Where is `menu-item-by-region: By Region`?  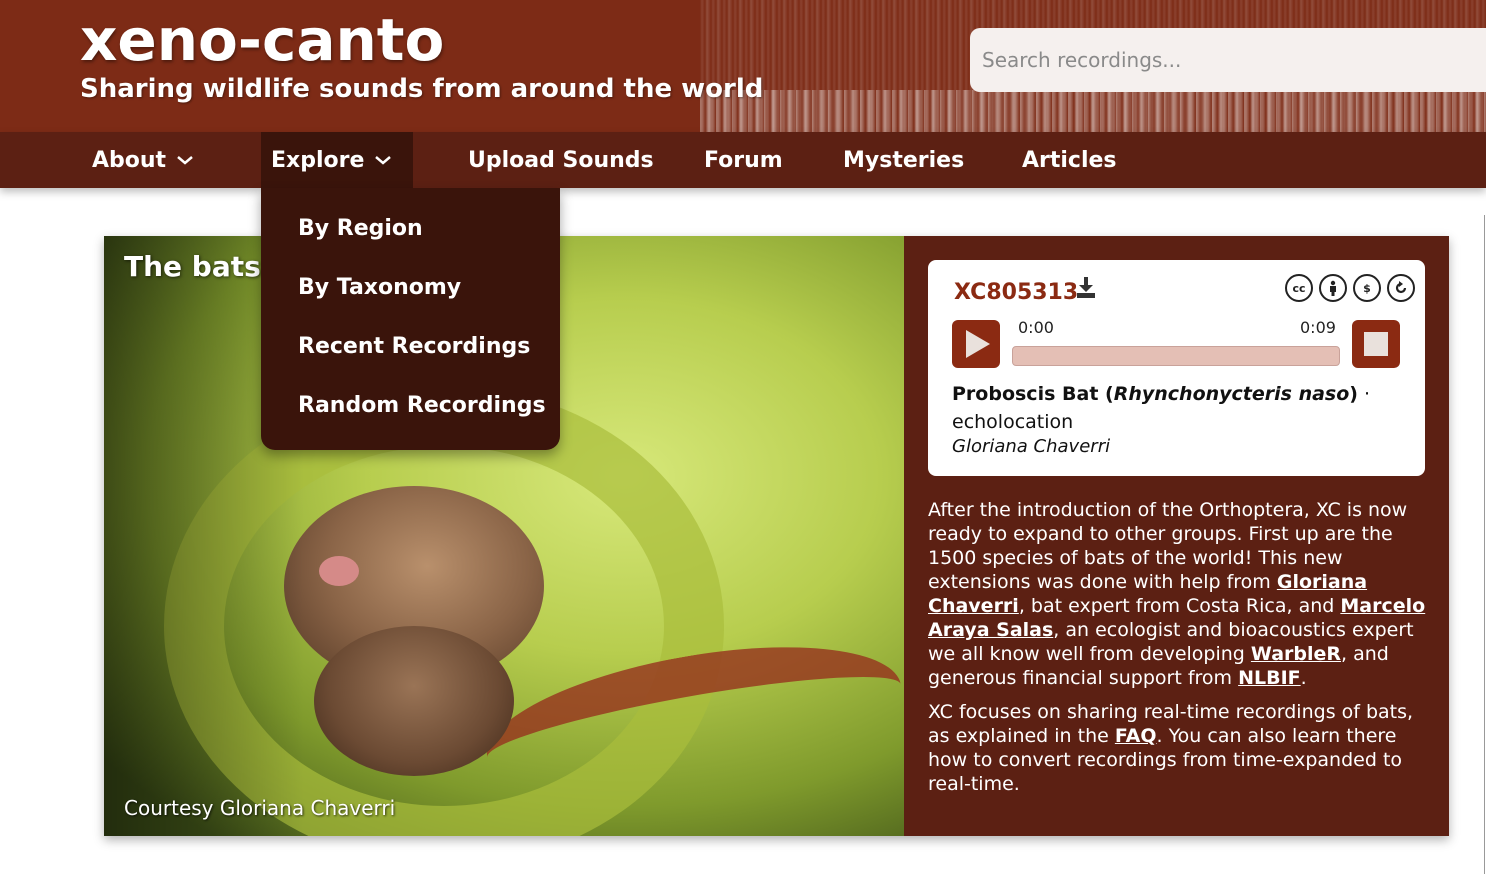 menu-item-by-region: By Region is located at coordinates (360, 228).